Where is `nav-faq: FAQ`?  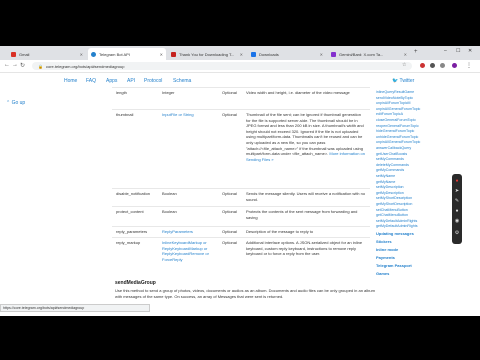 nav-faq: FAQ is located at coordinates (91, 81).